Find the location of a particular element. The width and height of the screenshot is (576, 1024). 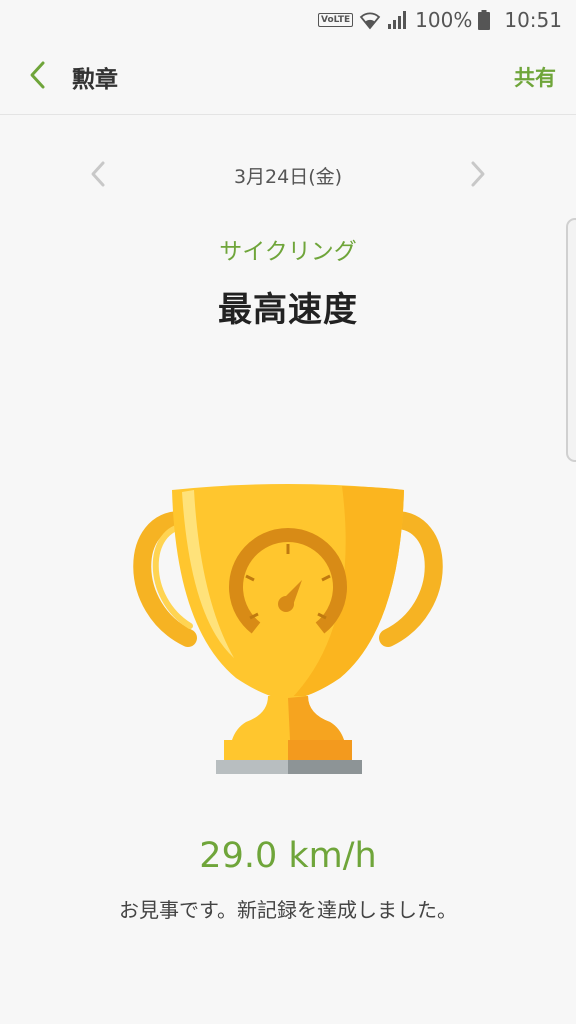

battery-icon is located at coordinates (484, 20).